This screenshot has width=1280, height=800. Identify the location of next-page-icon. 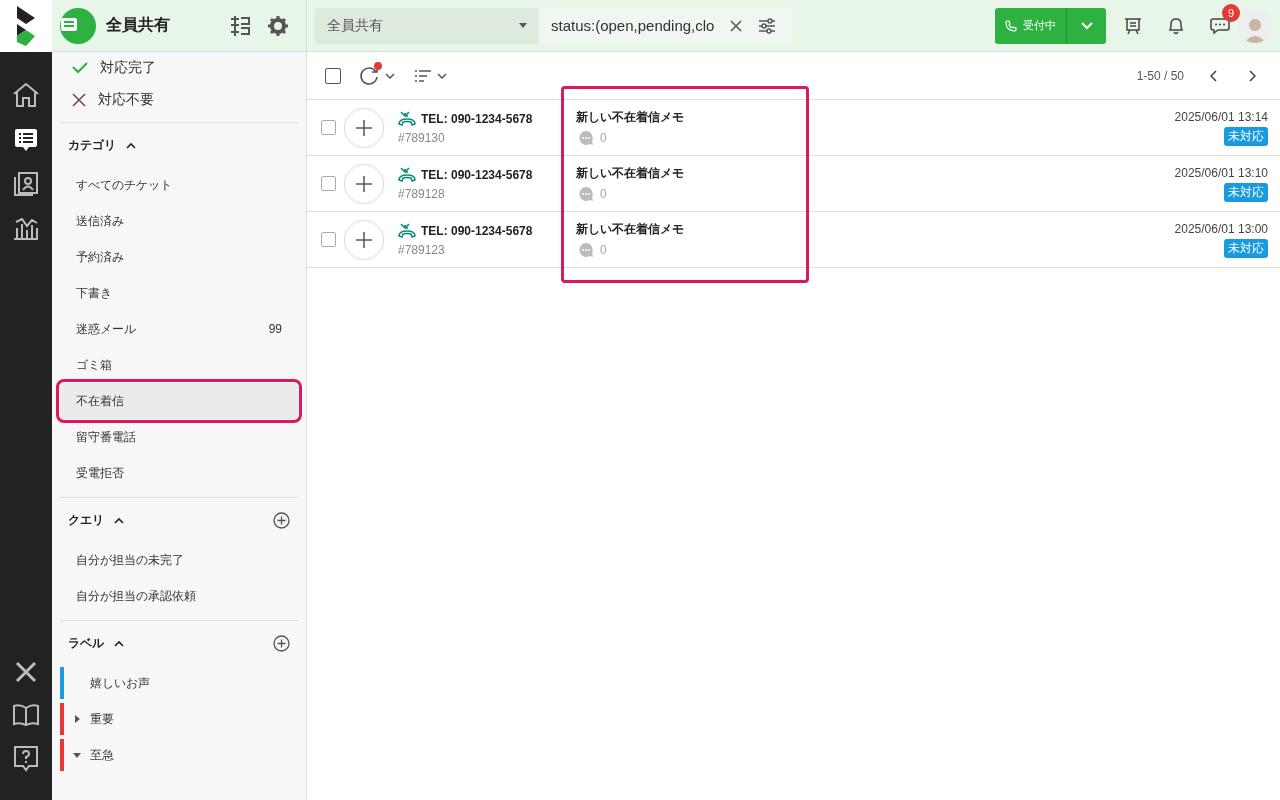
(1252, 75).